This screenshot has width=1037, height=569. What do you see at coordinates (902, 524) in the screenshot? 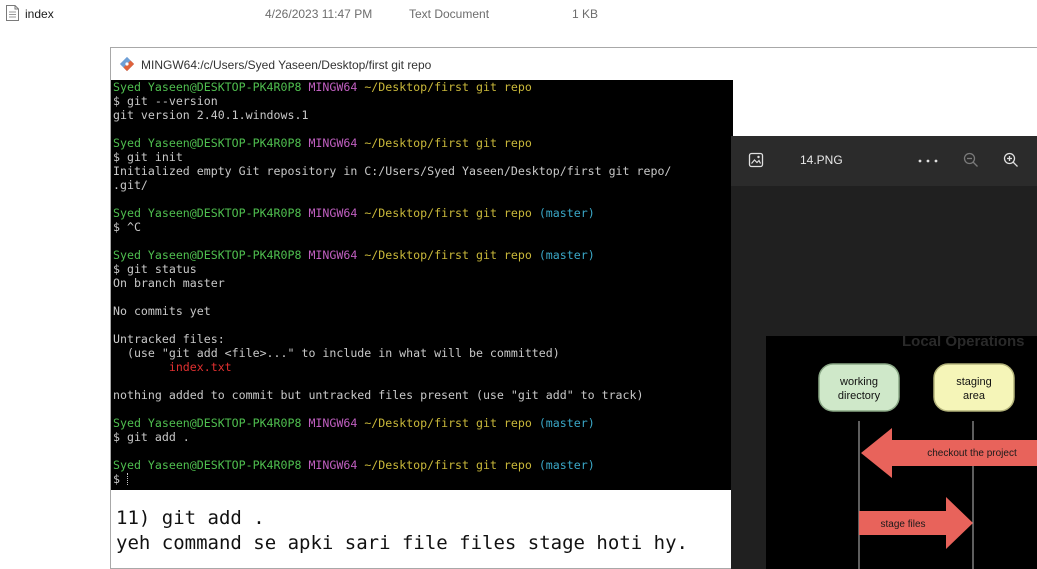
I see `stage-files-label: stage files` at bounding box center [902, 524].